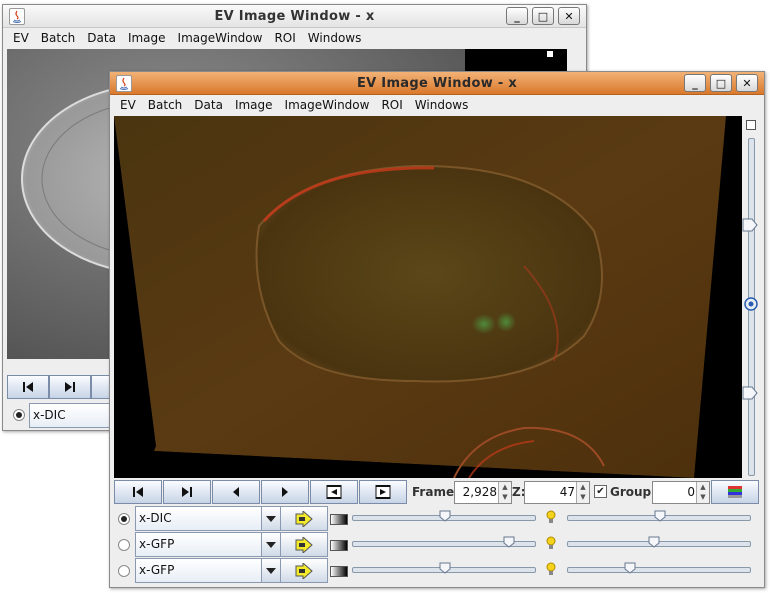 Image resolution: width=771 pixels, height=593 pixels. What do you see at coordinates (124, 519) in the screenshot?
I see `channel-1-radio` at bounding box center [124, 519].